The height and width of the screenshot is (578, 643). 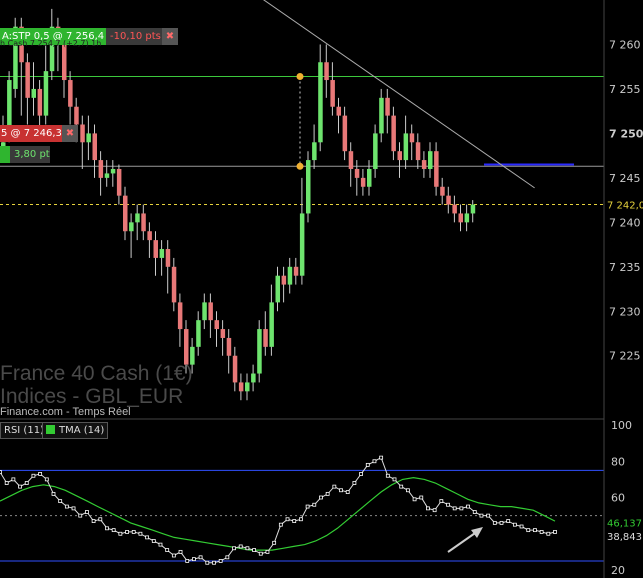 What do you see at coordinates (618, 498) in the screenshot?
I see `rsi-tick-label: 60` at bounding box center [618, 498].